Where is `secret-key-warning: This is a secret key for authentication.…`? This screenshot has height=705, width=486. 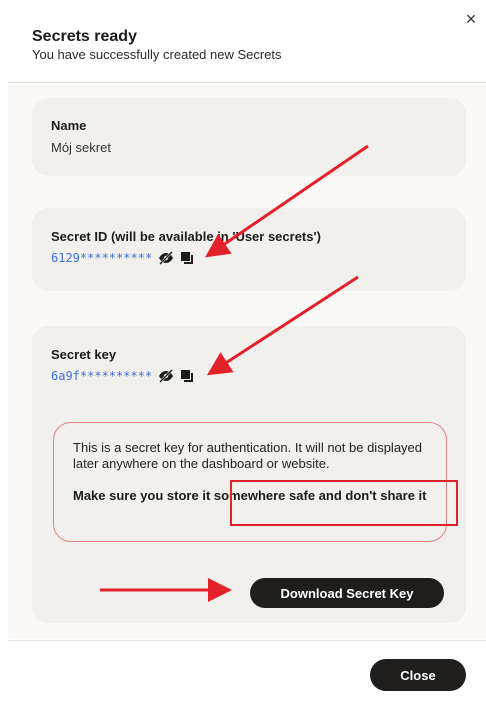 secret-key-warning: This is a secret key for authentication.… is located at coordinates (250, 482).